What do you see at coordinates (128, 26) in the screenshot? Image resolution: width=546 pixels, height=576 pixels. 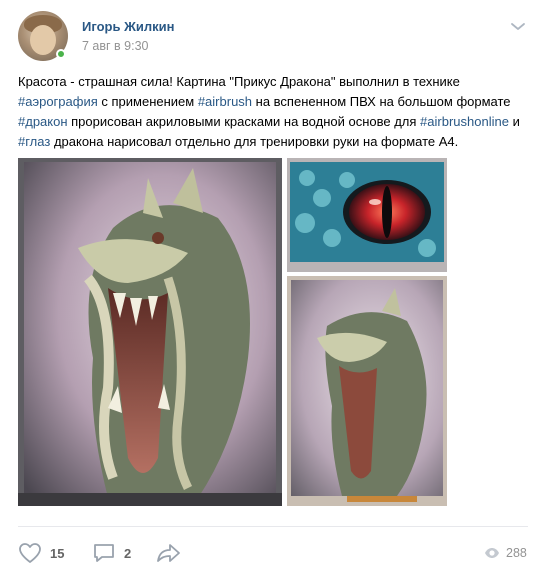 I see `author-name: Игорь Жилкин` at bounding box center [128, 26].